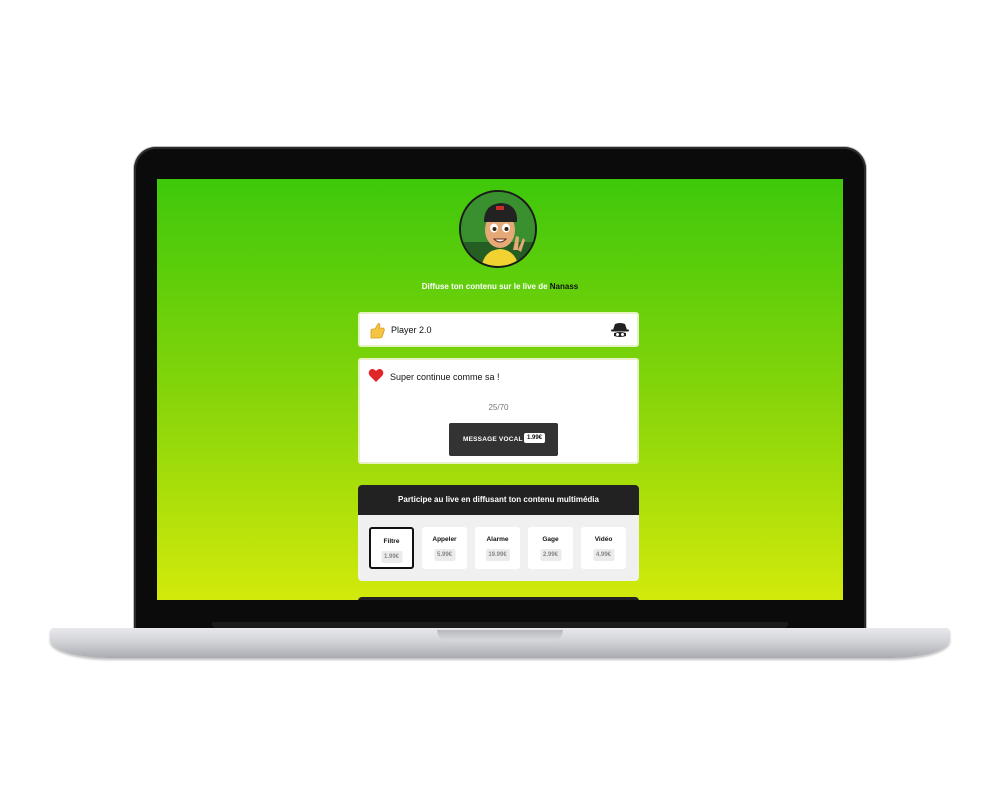 Image resolution: width=1000 pixels, height=800 pixels. What do you see at coordinates (377, 331) in the screenshot?
I see `hand-icon` at bounding box center [377, 331].